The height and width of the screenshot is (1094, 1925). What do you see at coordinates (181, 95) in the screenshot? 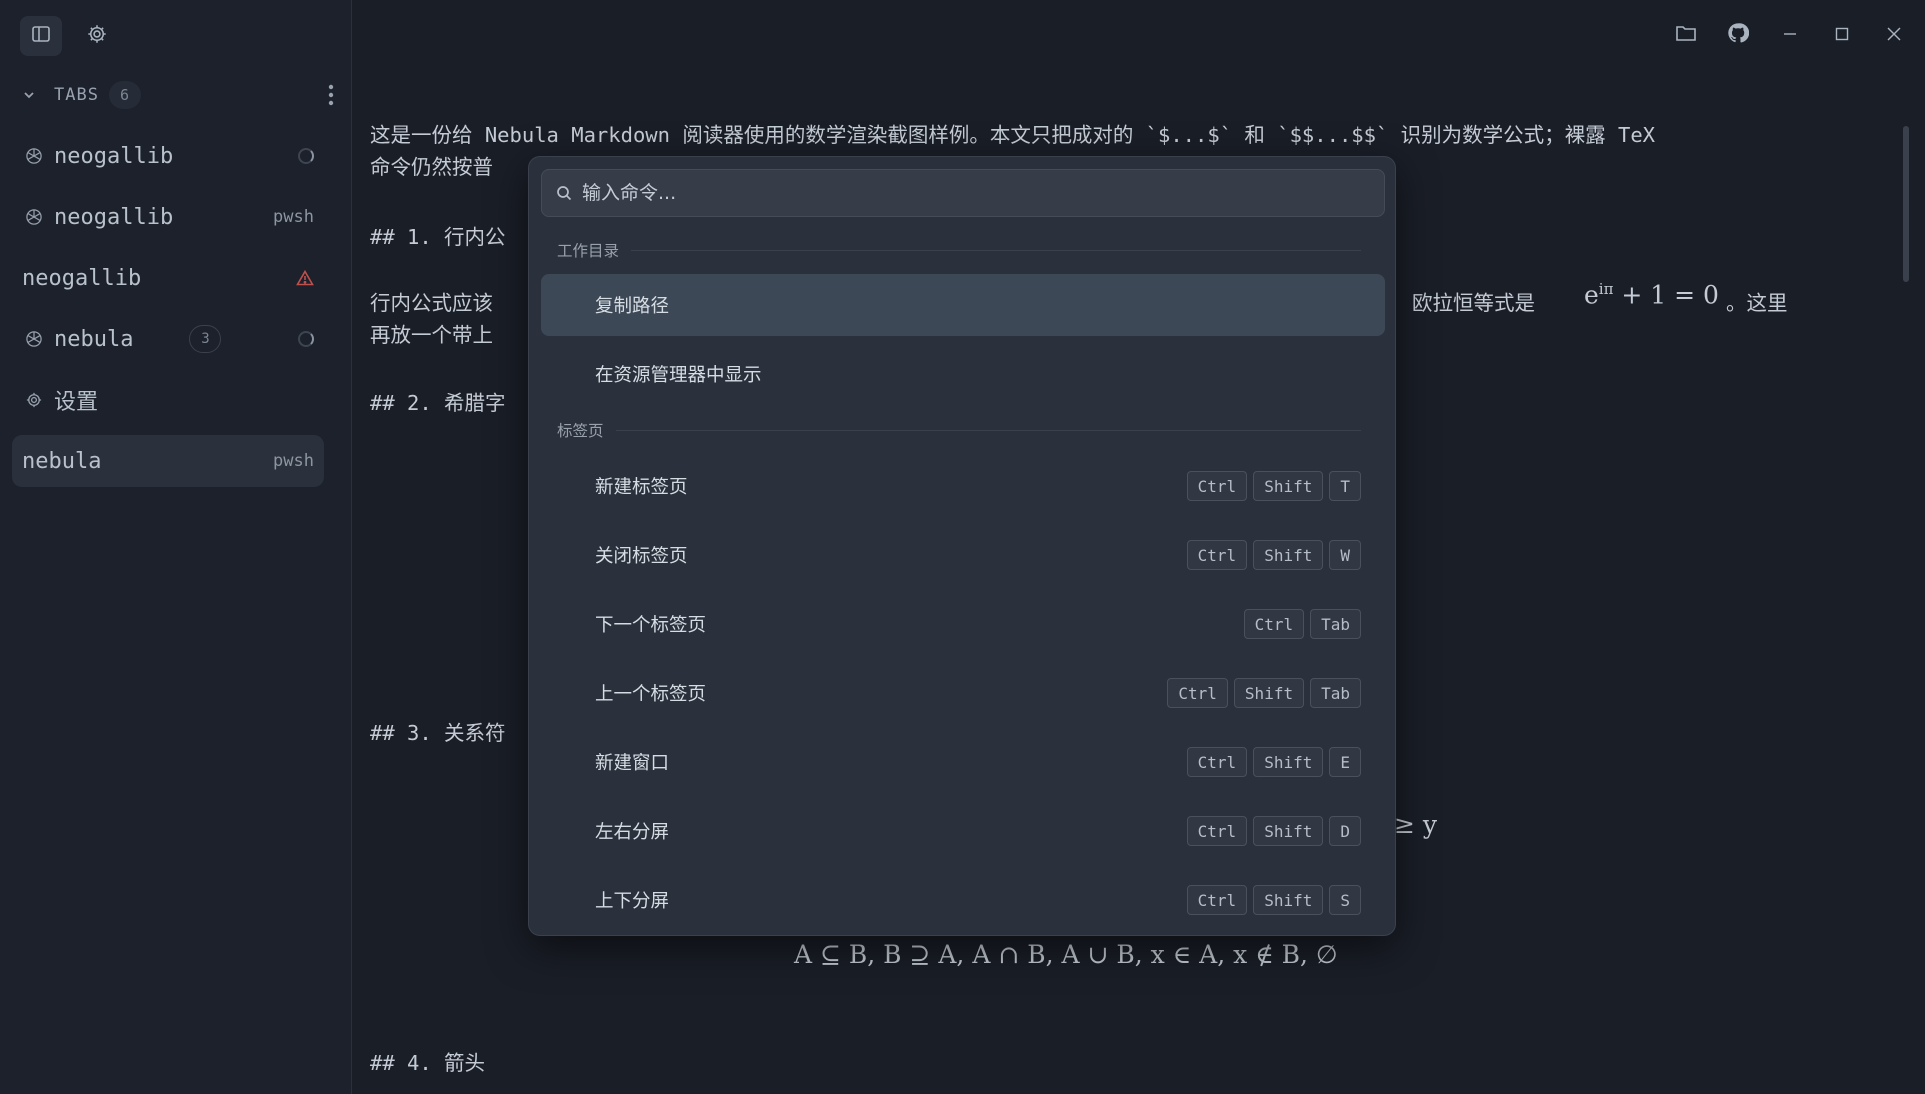
I see `tabs-section-header: TABS 6` at bounding box center [181, 95].